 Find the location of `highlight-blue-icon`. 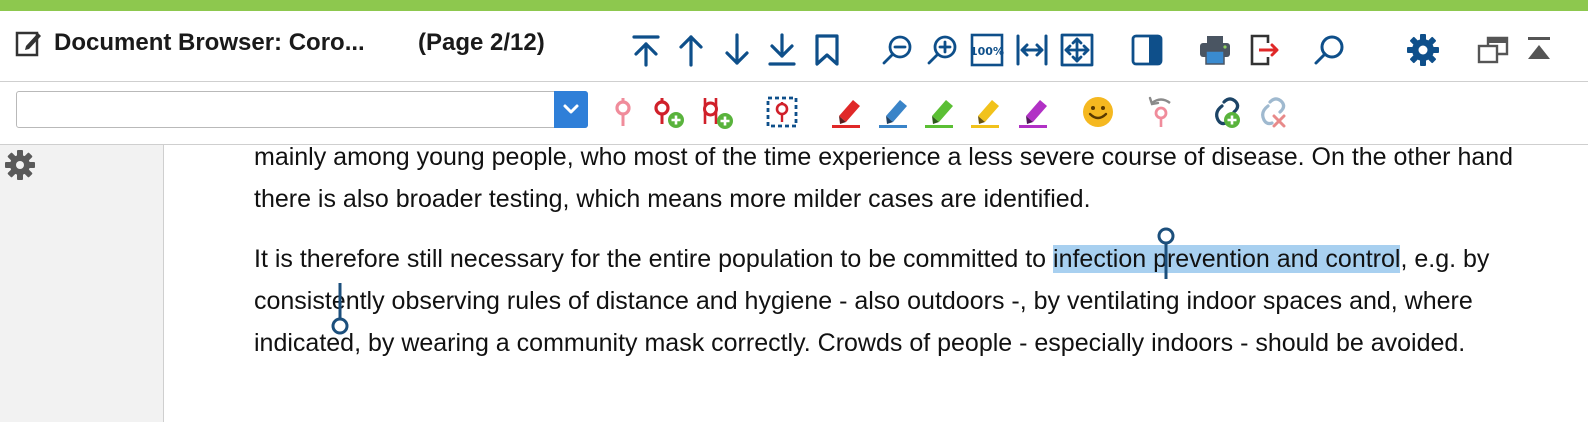

highlight-blue-icon is located at coordinates (894, 112).